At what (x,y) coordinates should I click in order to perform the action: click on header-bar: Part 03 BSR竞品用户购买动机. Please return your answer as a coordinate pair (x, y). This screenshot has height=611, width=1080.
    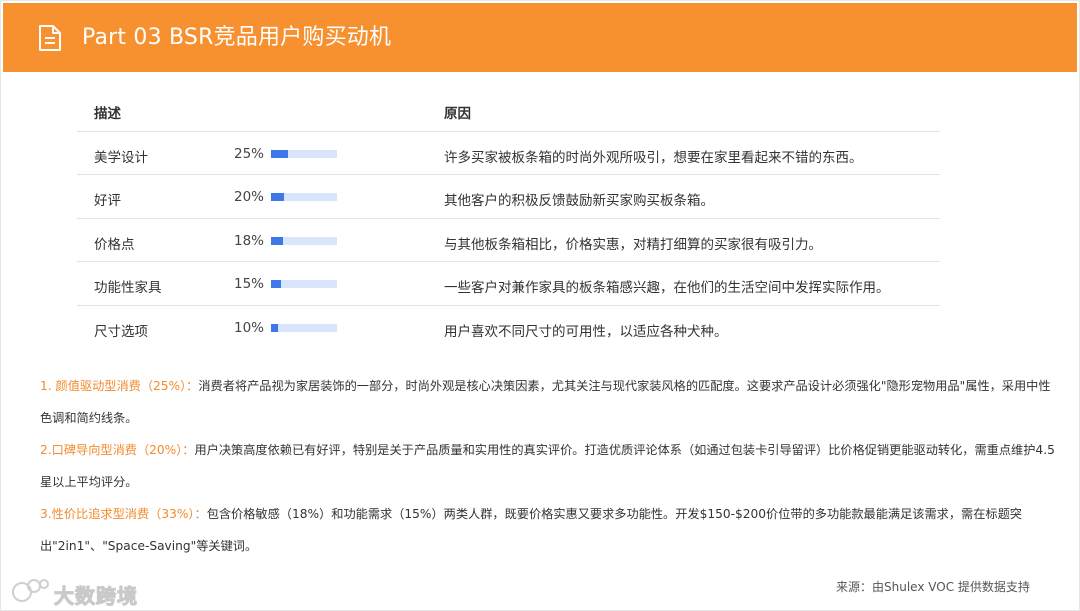
    Looking at the image, I should click on (540, 37).